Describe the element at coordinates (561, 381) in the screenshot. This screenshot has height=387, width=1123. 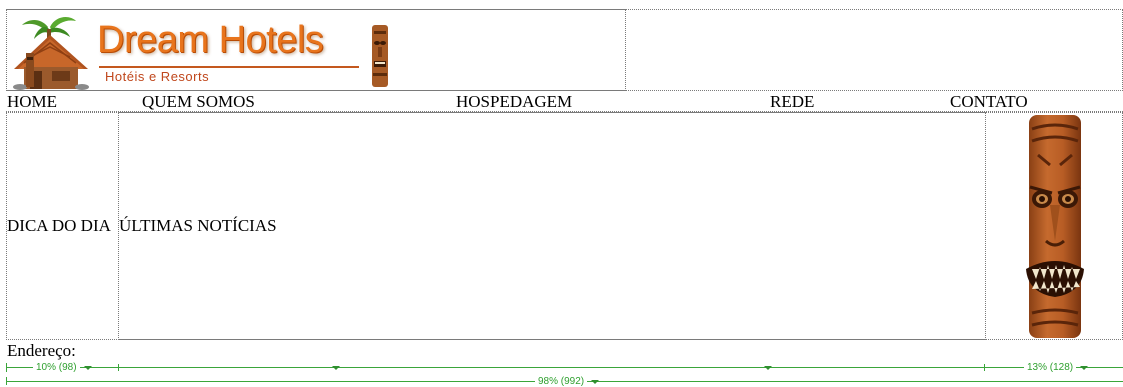
I see `ruler-table-label: 98% (992)` at that location.